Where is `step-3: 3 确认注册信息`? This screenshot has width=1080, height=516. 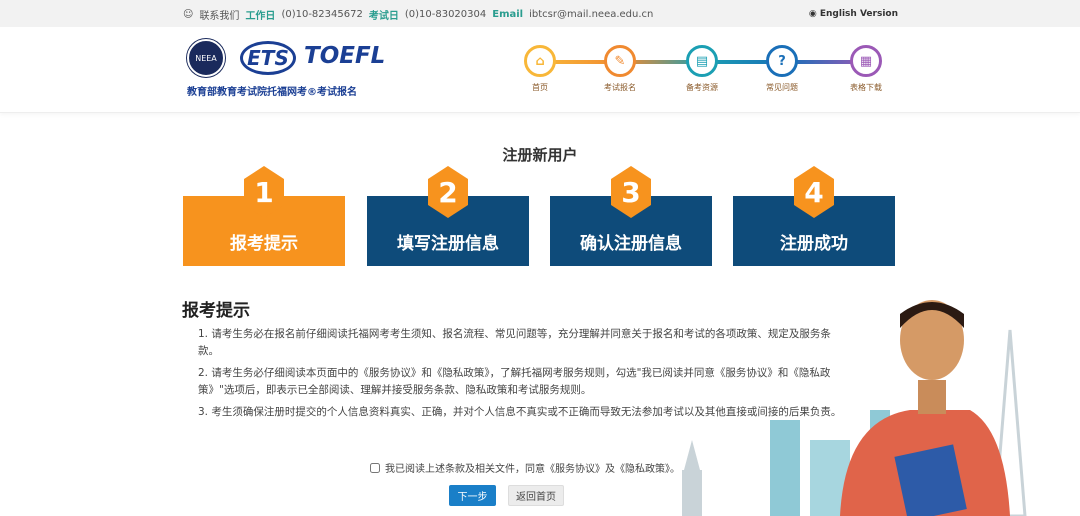 step-3: 3 确认注册信息 is located at coordinates (631, 216).